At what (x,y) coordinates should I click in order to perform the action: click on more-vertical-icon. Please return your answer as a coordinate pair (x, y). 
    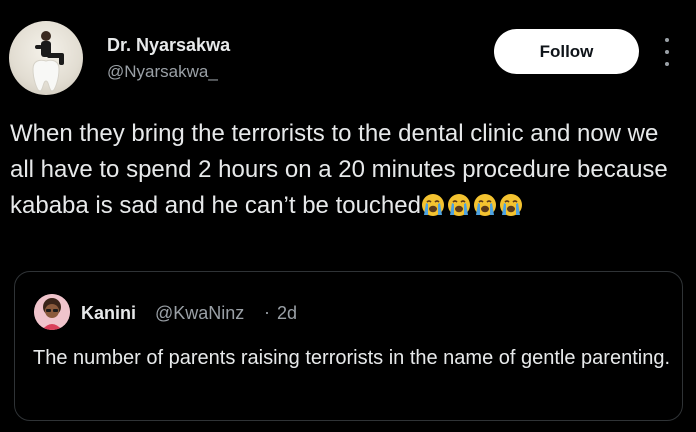
    Looking at the image, I should click on (667, 52).